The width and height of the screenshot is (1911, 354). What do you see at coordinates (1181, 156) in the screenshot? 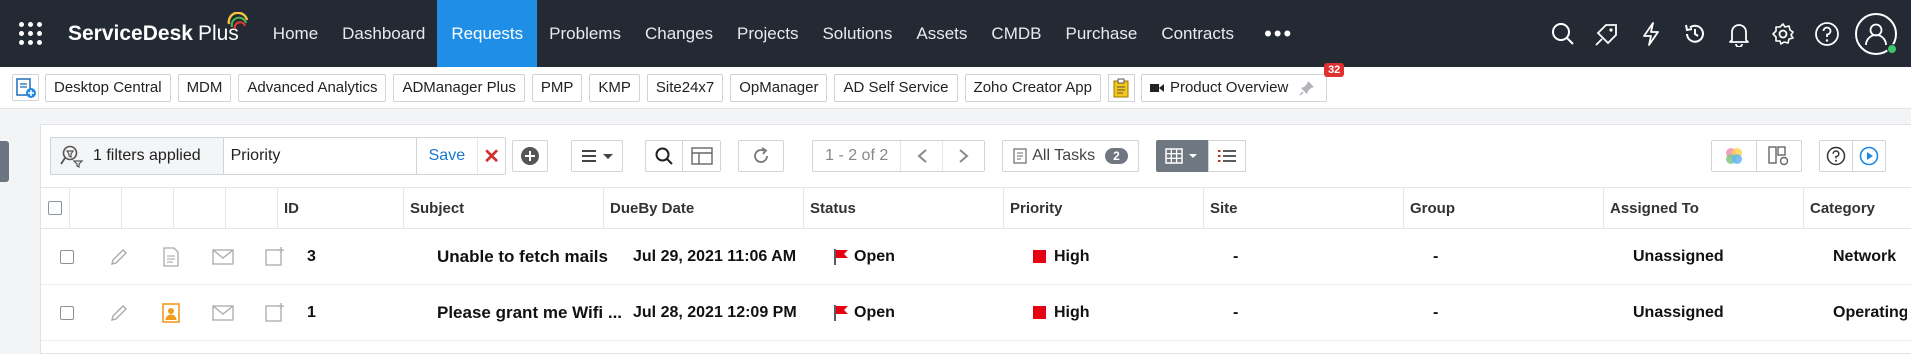
I see `grid-view-button` at bounding box center [1181, 156].